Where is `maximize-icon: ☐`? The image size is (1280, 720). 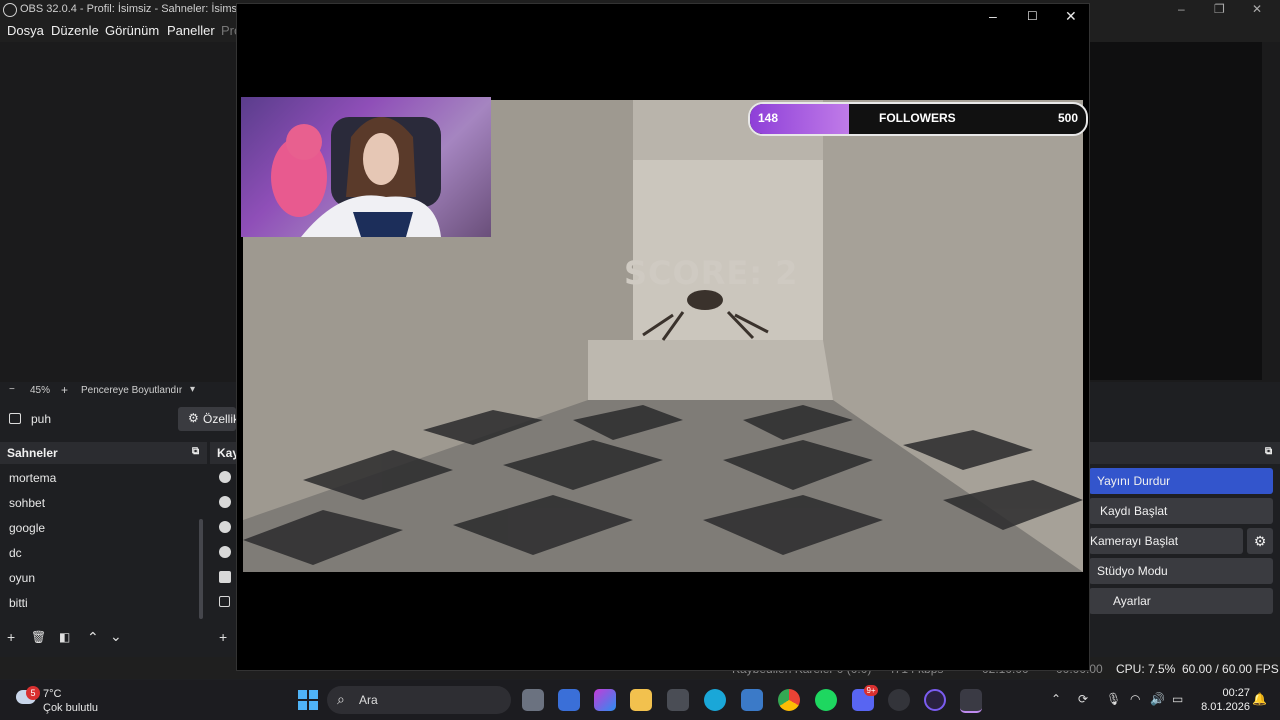
maximize-icon: ☐ is located at coordinates (1032, 16).